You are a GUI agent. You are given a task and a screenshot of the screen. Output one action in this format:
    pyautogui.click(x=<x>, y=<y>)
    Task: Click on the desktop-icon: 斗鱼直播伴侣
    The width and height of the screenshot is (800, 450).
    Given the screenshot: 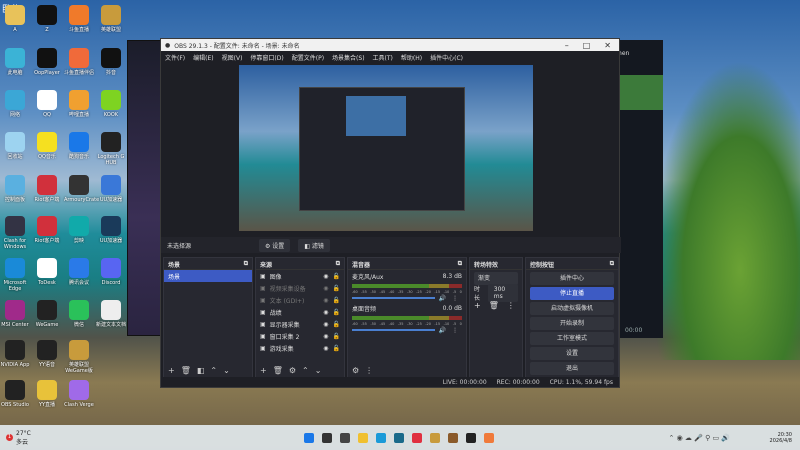 What is the action you would take?
    pyautogui.click(x=79, y=62)
    